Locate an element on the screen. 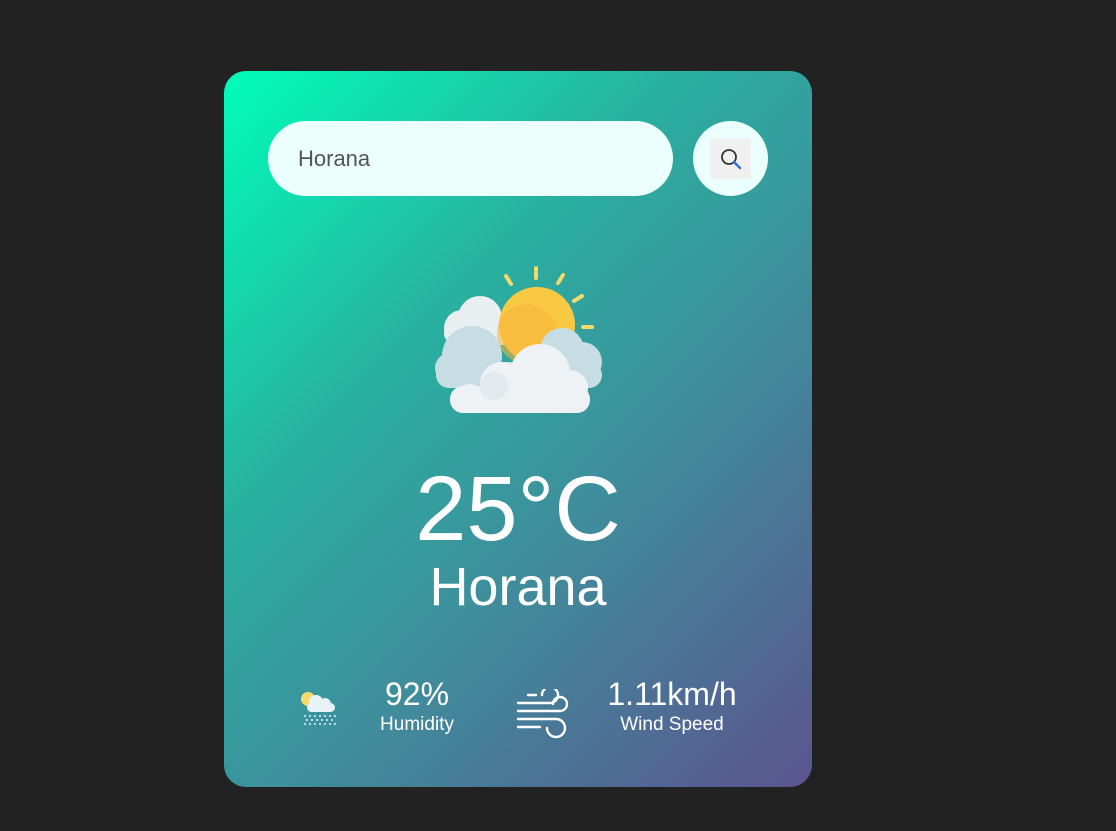  wind-speed-label: Wind Speed is located at coordinates (672, 724).